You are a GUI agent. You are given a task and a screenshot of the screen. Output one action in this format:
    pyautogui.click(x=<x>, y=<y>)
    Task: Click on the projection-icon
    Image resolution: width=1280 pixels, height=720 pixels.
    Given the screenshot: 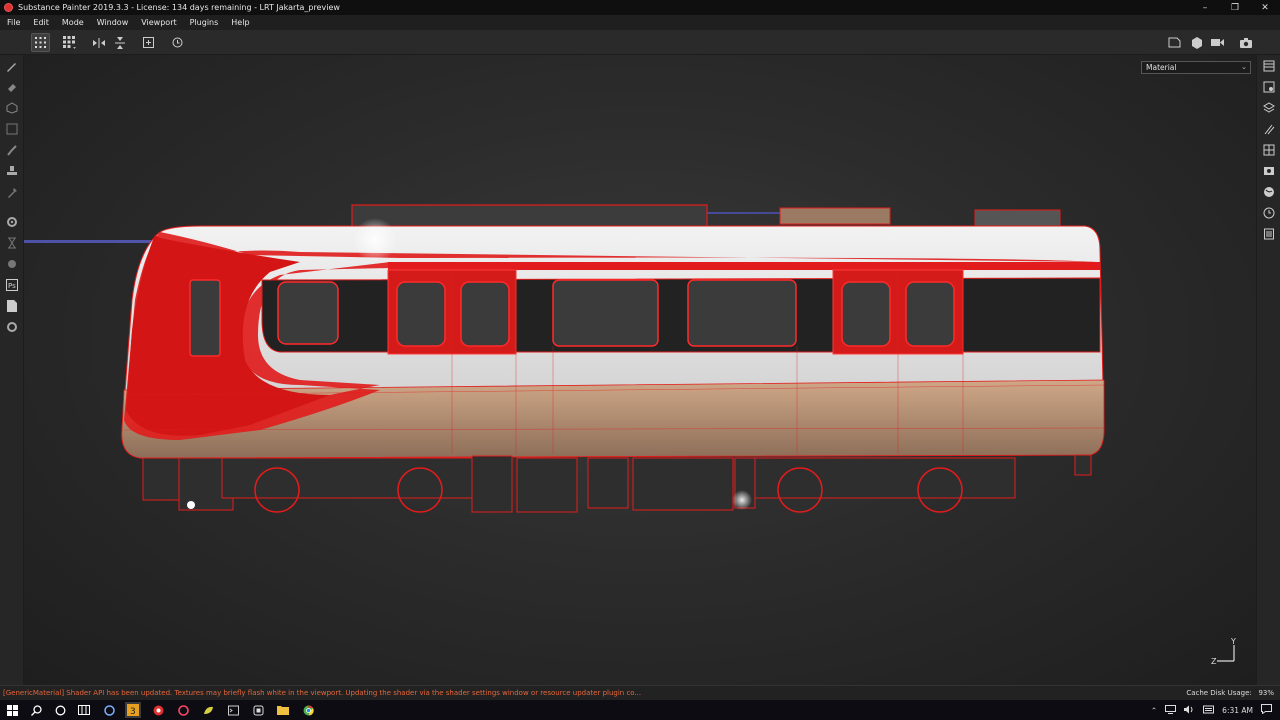 What is the action you would take?
    pyautogui.click(x=12, y=108)
    